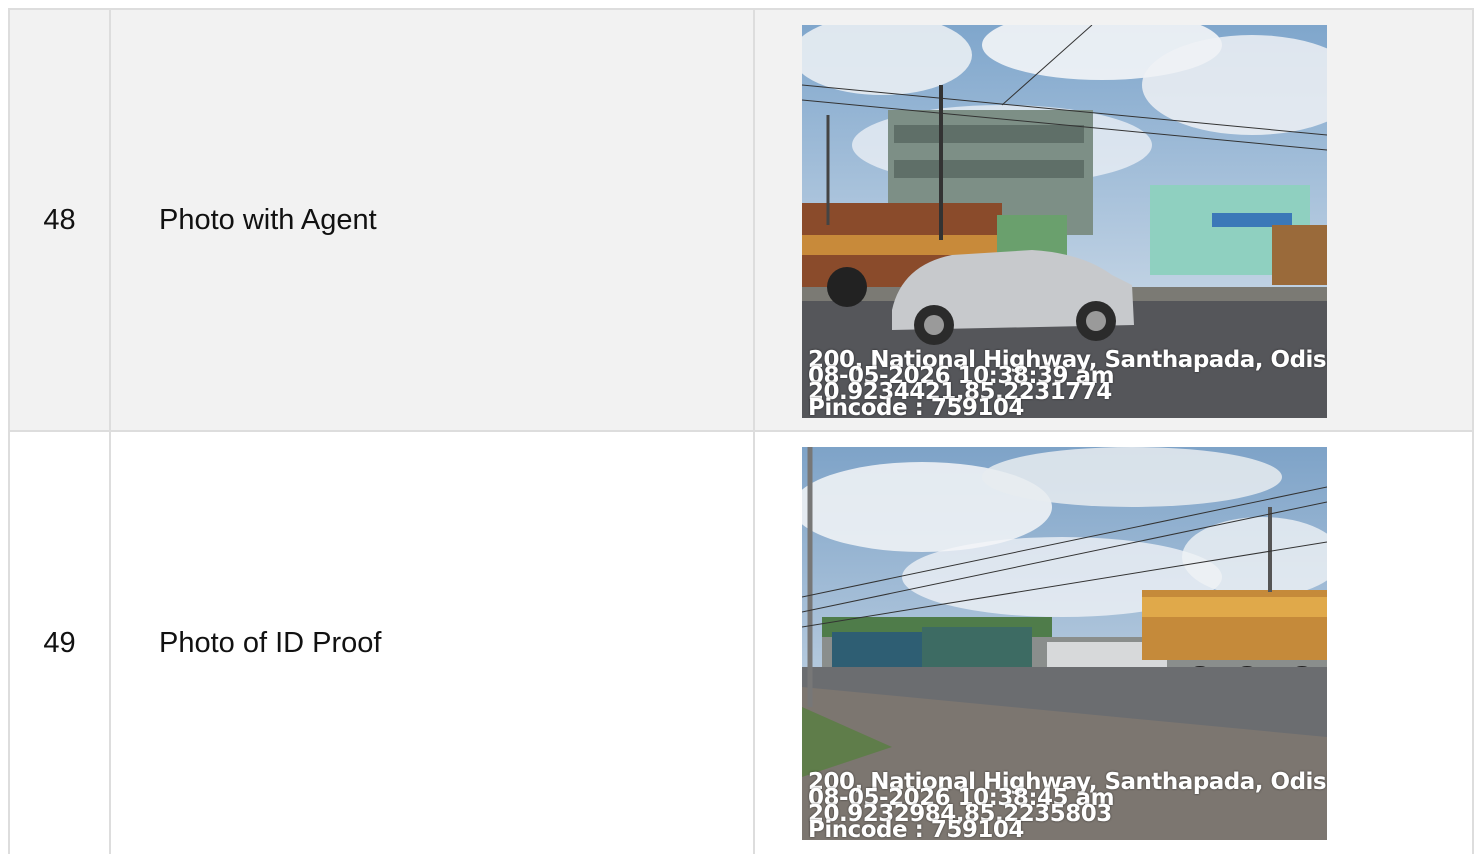 Image resolution: width=1482 pixels, height=854 pixels. What do you see at coordinates (60, 220) in the screenshot?
I see `row-number: 48` at bounding box center [60, 220].